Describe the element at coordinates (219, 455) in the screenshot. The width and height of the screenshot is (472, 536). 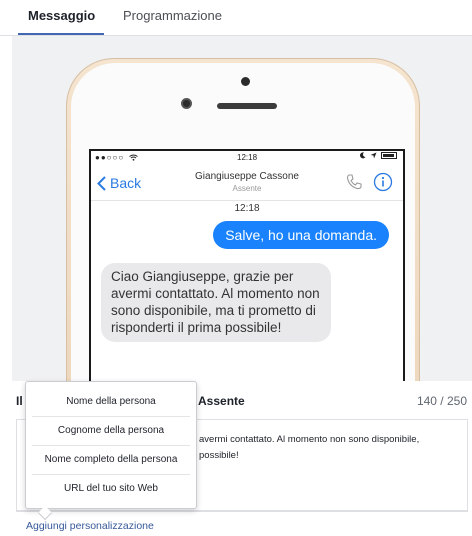
I see `message-text-line: possibile!` at that location.